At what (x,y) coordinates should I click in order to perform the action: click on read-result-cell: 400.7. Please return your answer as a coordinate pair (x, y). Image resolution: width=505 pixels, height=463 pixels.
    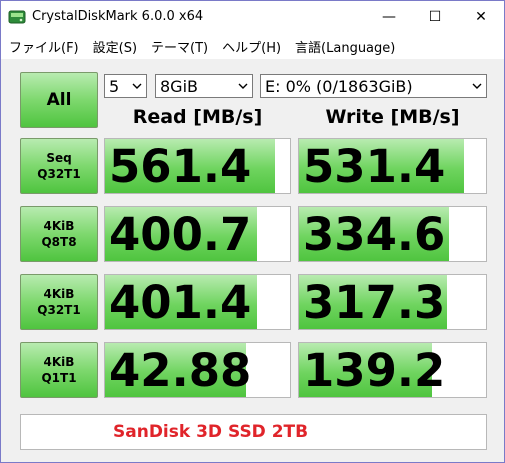
    Looking at the image, I should click on (197, 234).